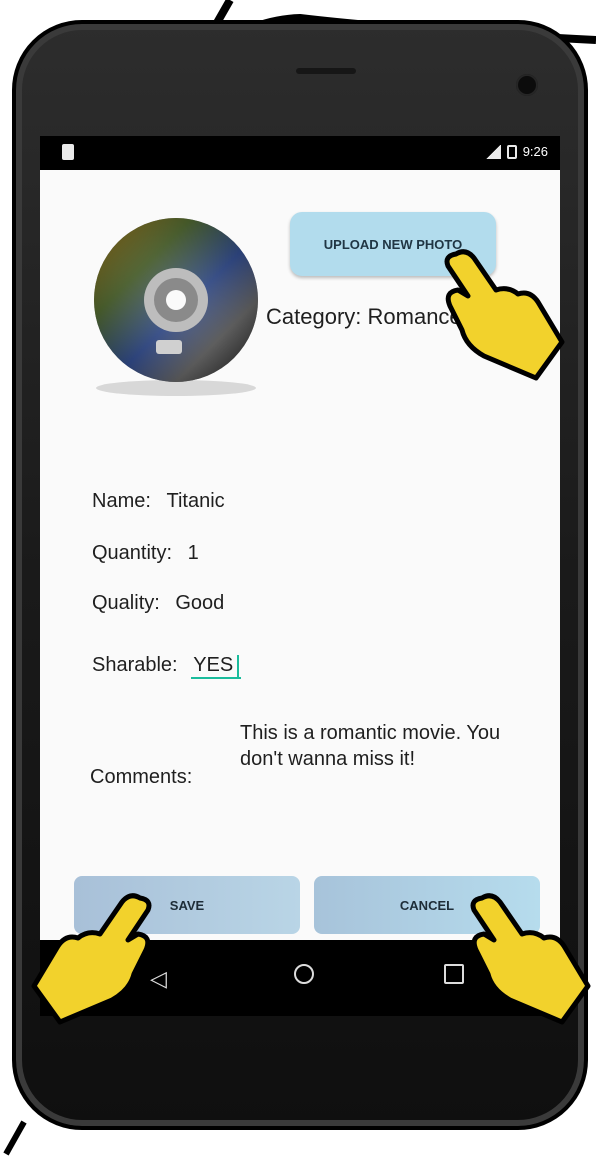 The height and width of the screenshot is (1158, 596). I want to click on text-caret, so click(238, 665).